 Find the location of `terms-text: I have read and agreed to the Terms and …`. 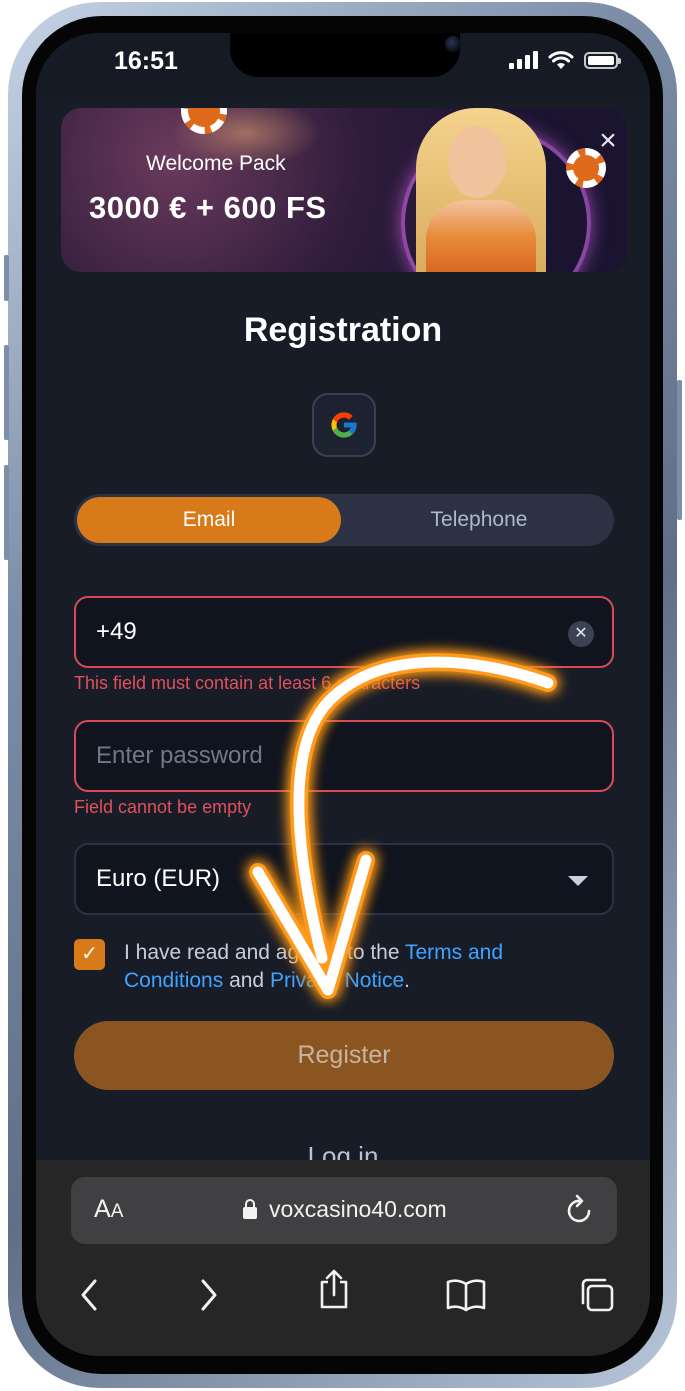

terms-text: I have read and agreed to the Terms and … is located at coordinates (349, 967).